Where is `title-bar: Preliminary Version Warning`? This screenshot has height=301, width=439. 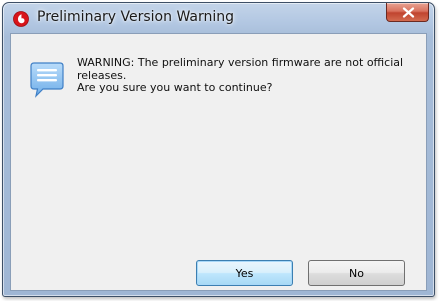
title-bar: Preliminary Version Warning is located at coordinates (218, 18).